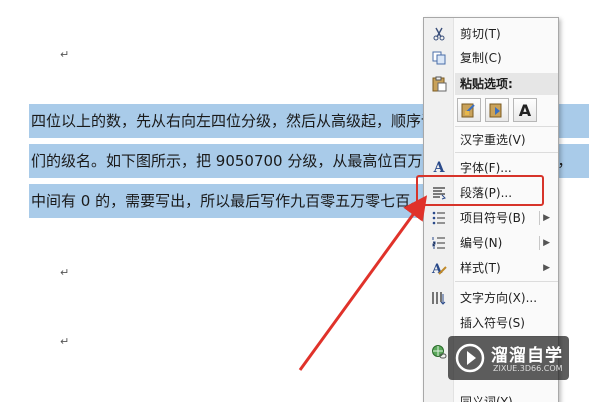  I want to click on watermark-url: ZIXUE.3D66.COM, so click(528, 368).